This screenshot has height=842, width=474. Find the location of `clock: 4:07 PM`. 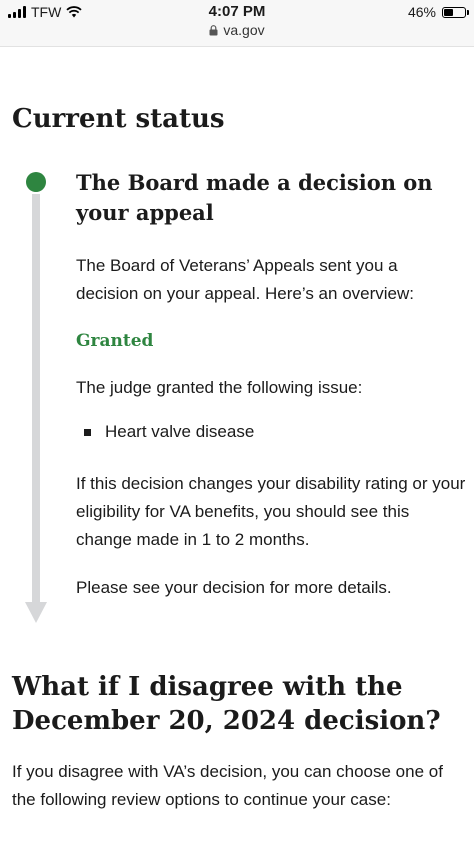

clock: 4:07 PM is located at coordinates (237, 11).